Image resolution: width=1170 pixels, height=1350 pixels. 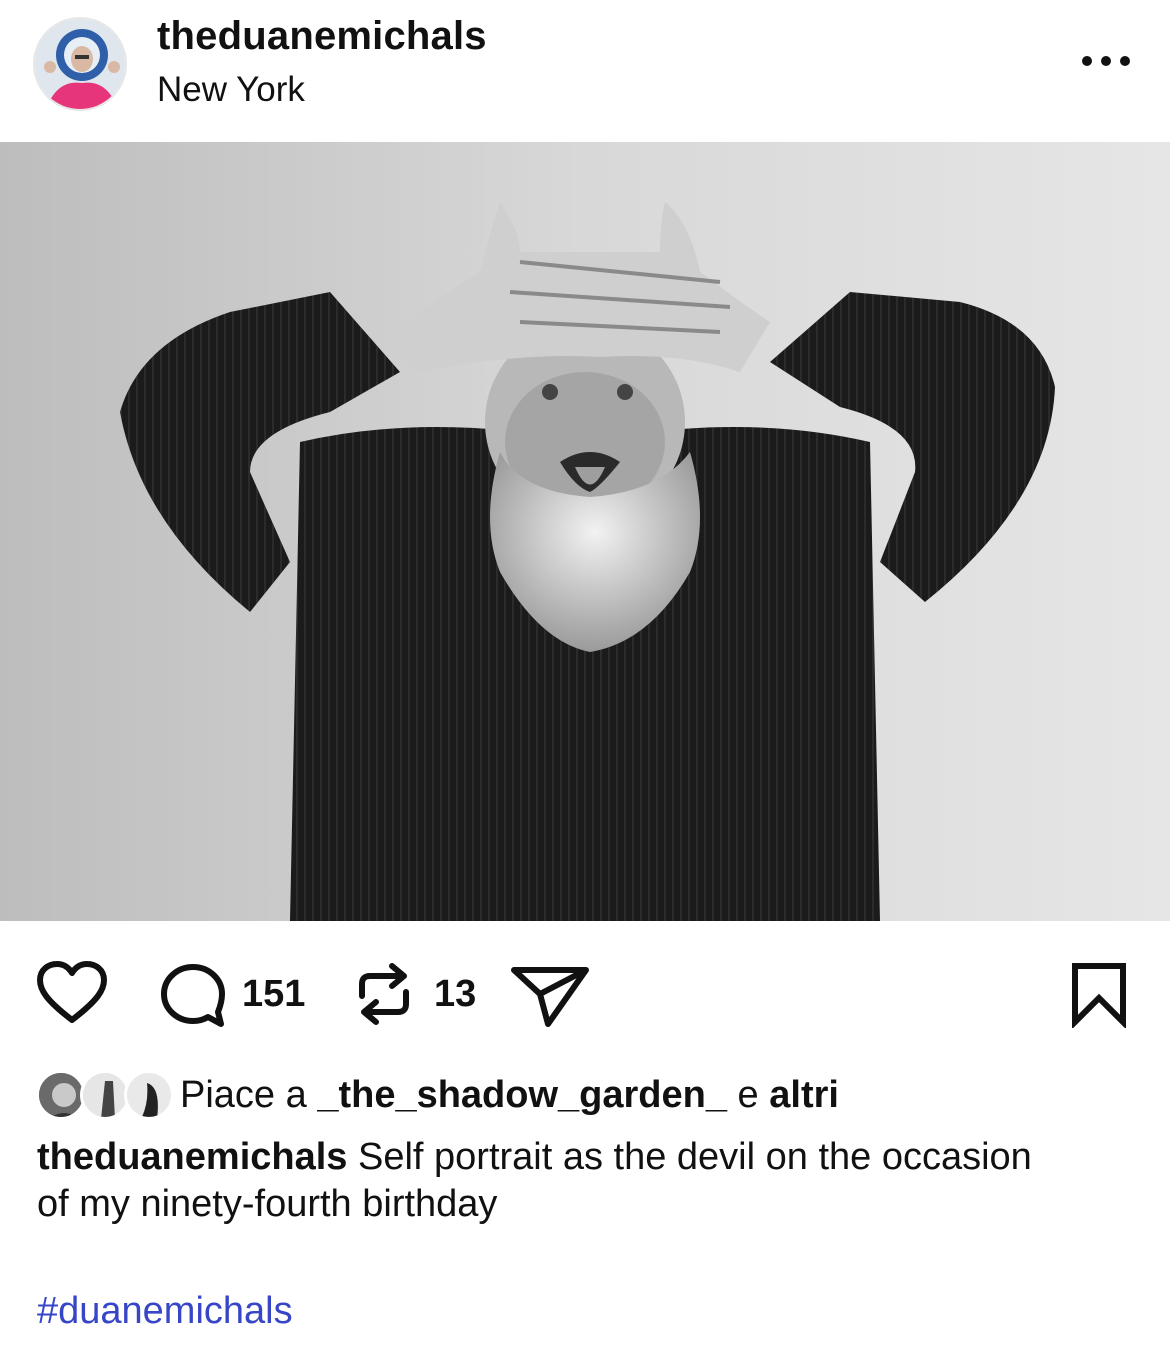 What do you see at coordinates (748, 1095) in the screenshot?
I see `likes-middle: e` at bounding box center [748, 1095].